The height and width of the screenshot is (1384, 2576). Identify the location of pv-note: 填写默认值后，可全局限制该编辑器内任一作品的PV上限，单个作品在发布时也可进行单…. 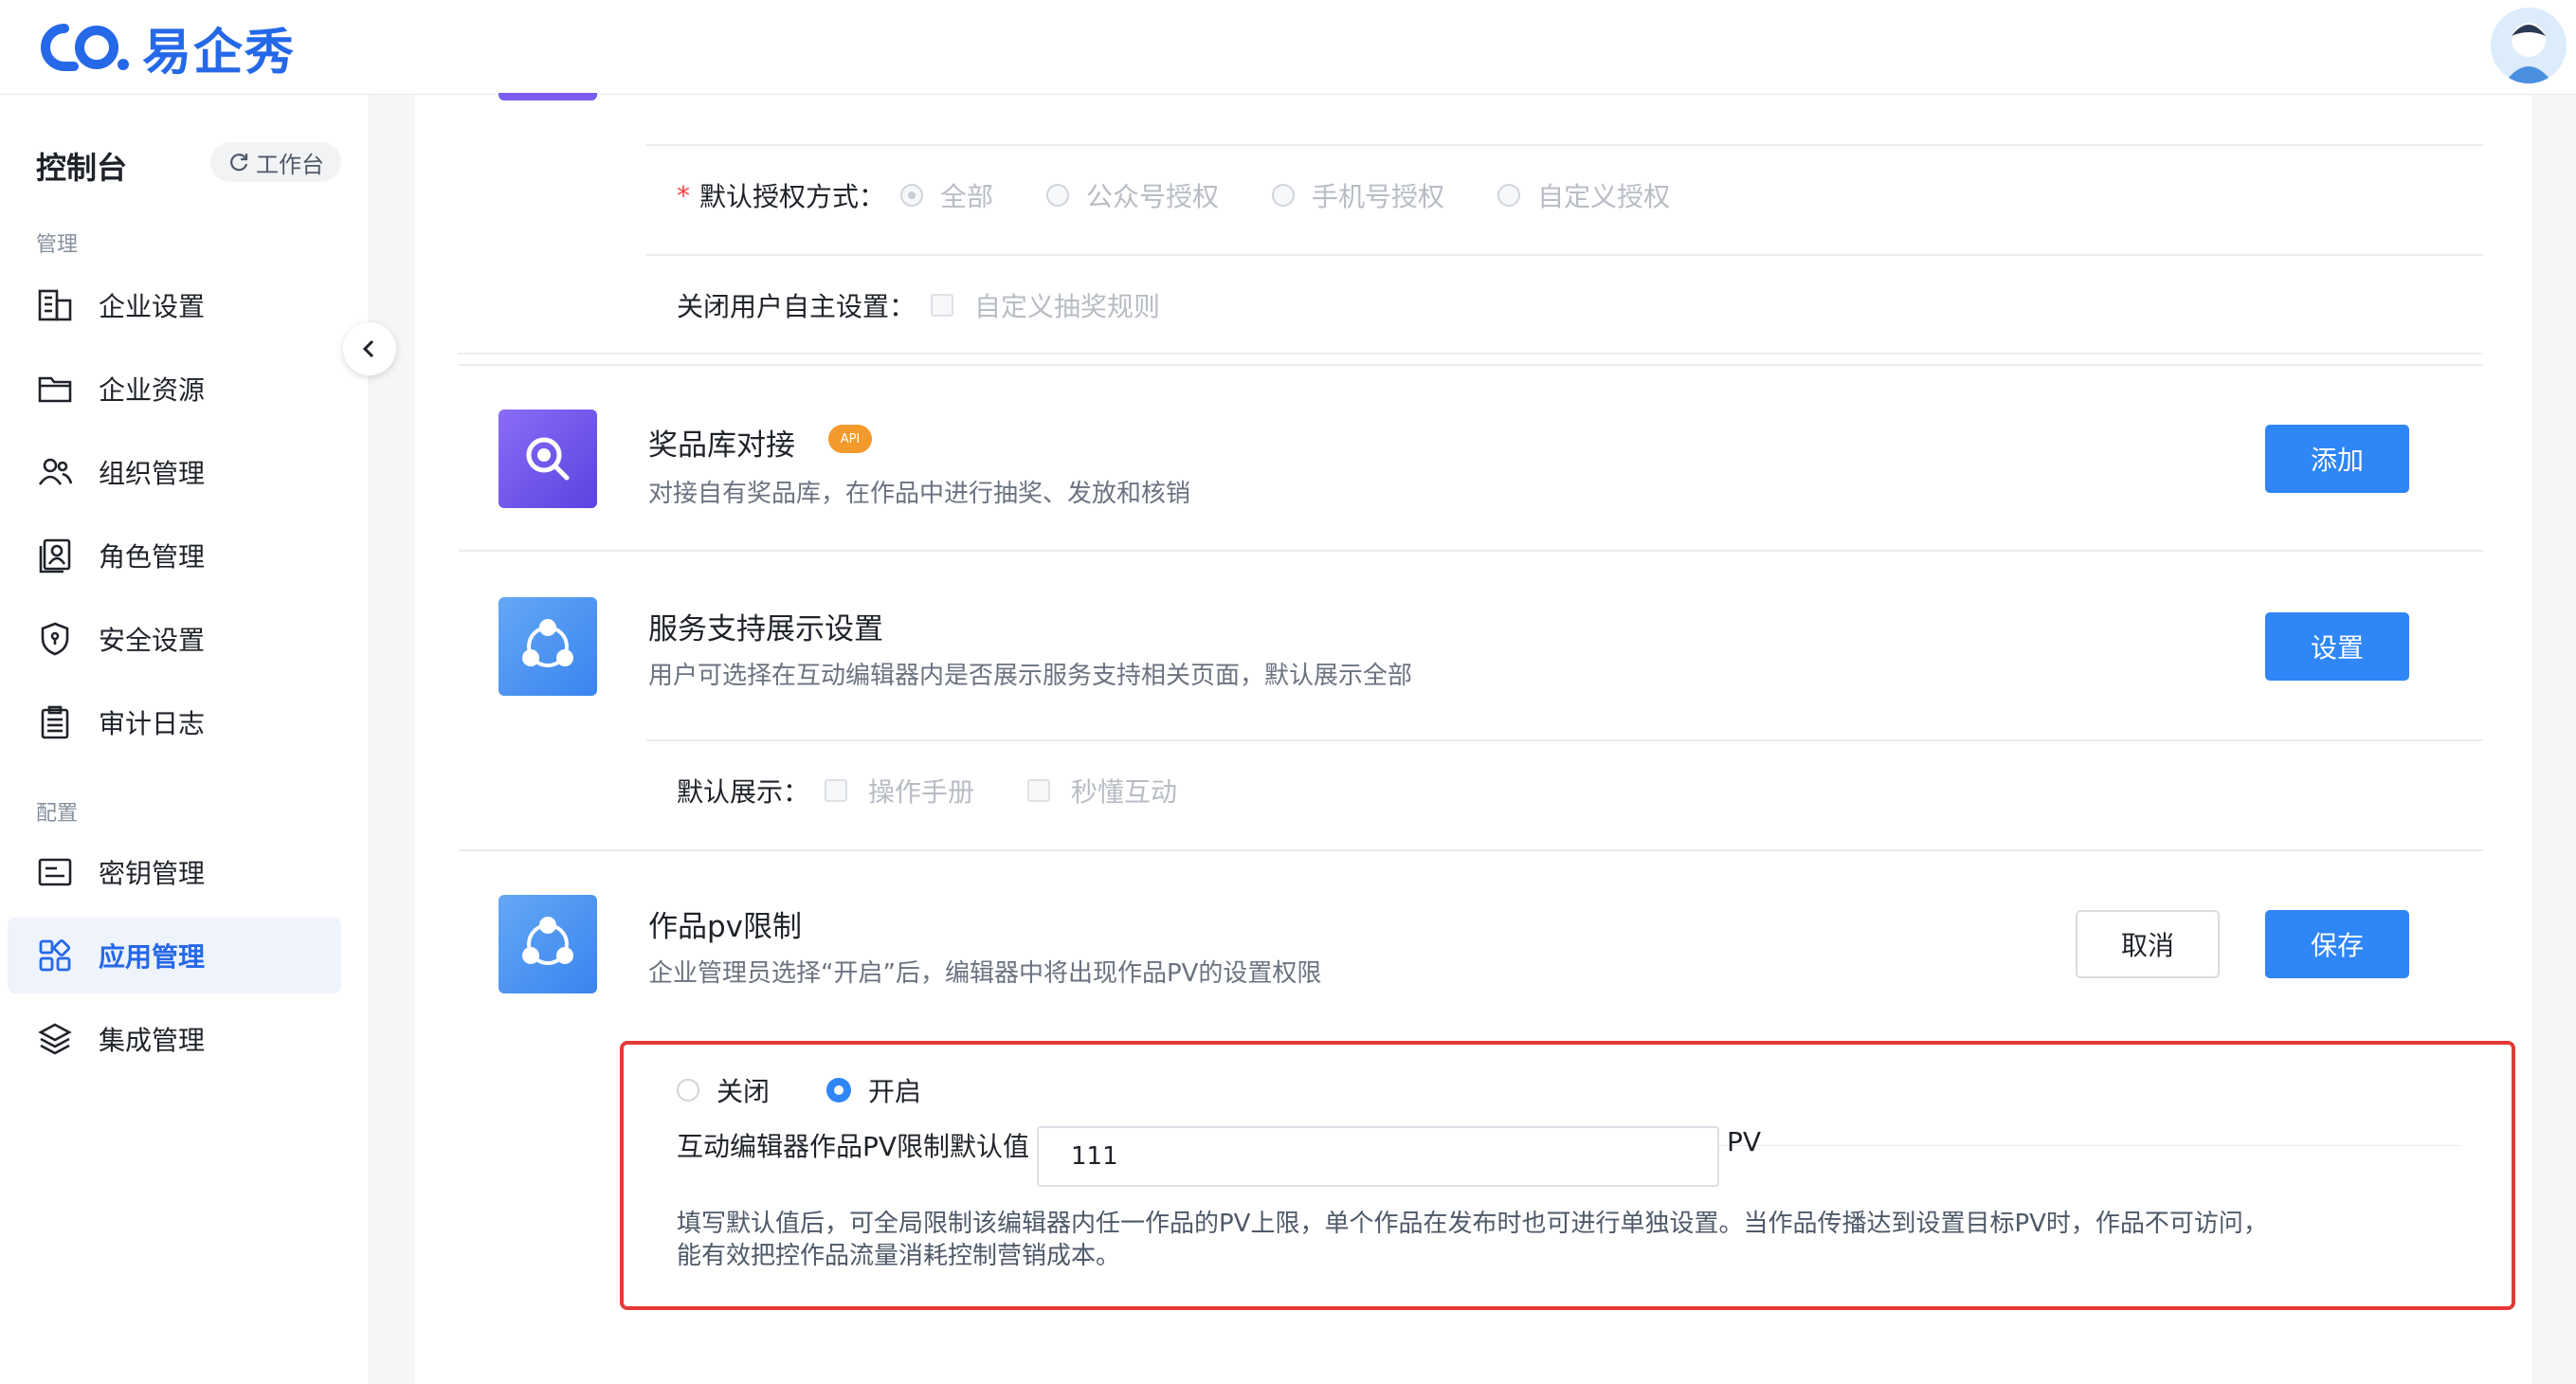
(1577, 1240).